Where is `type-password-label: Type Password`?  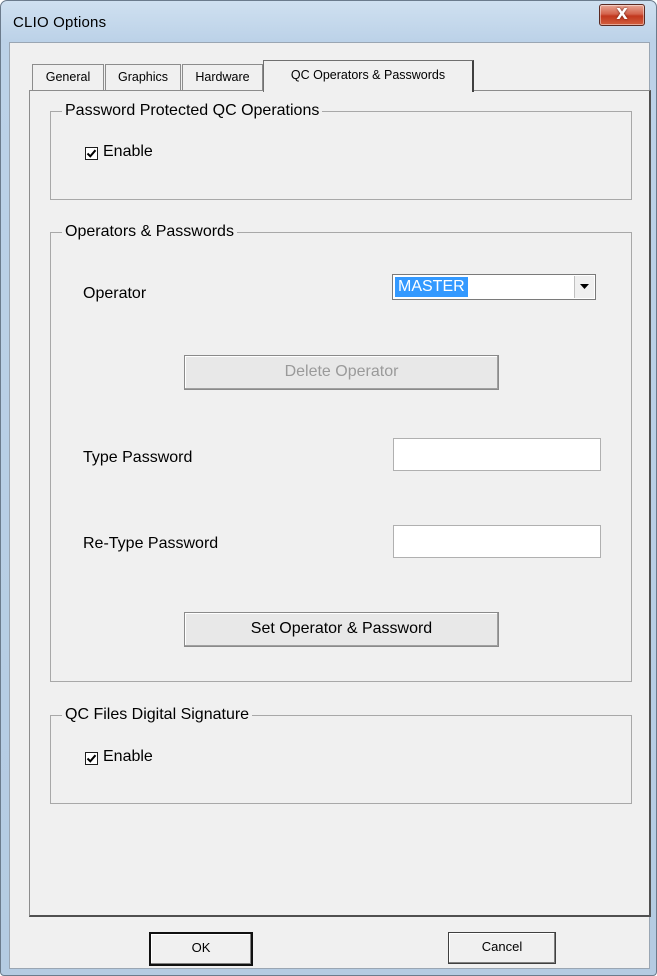
type-password-label: Type Password is located at coordinates (138, 457).